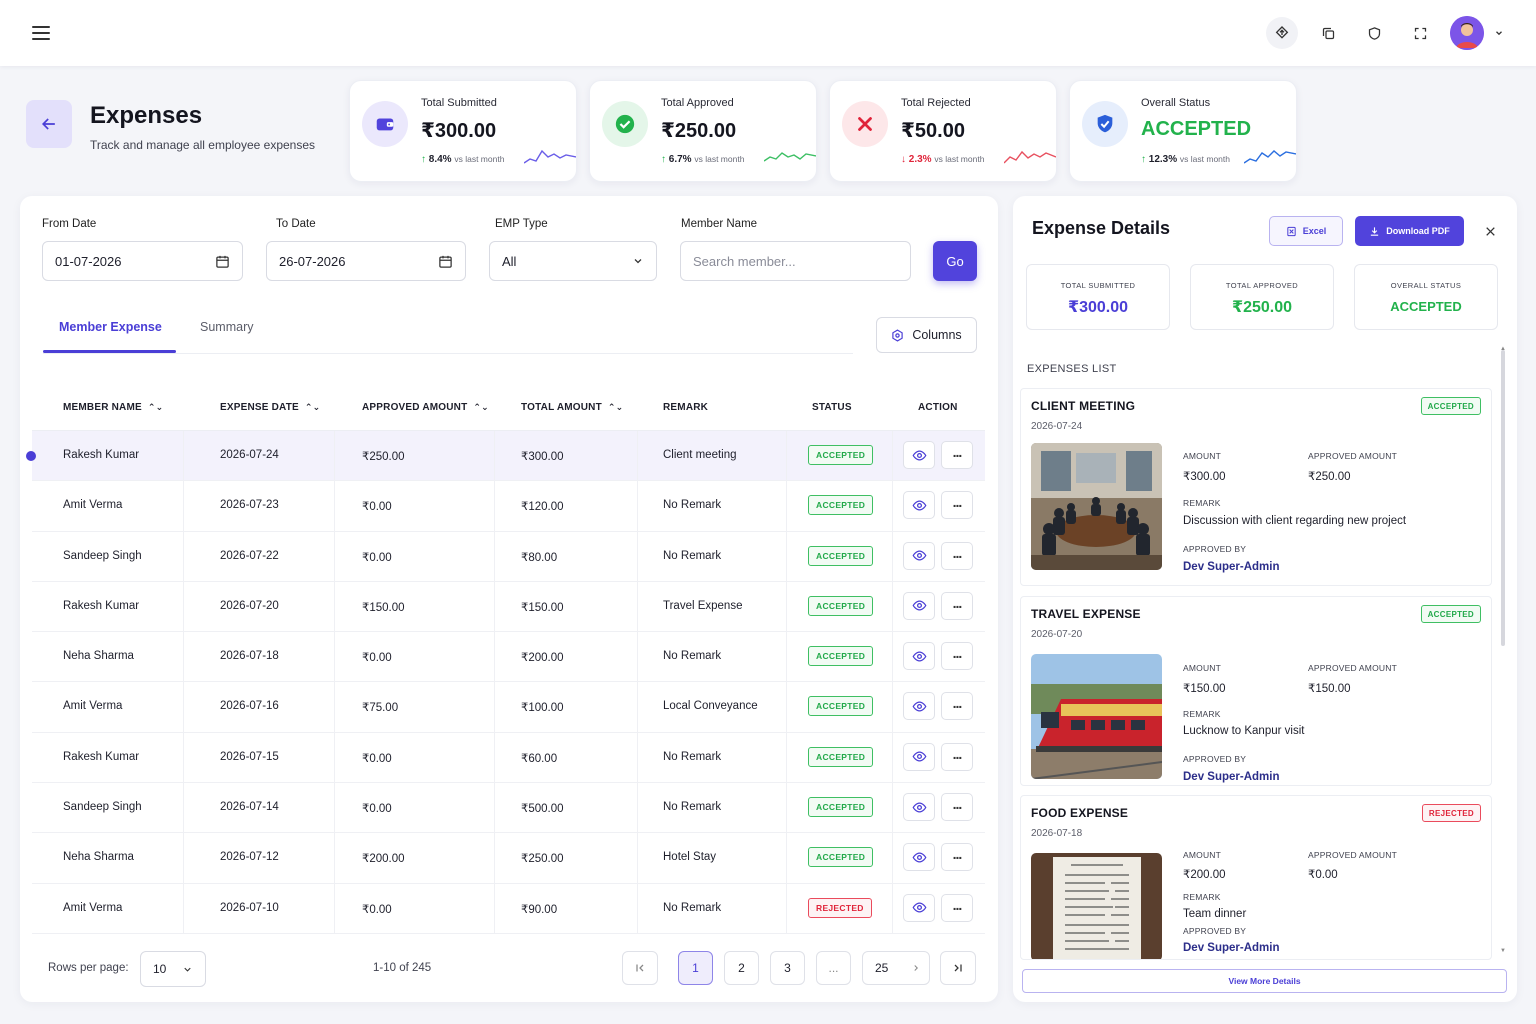 The image size is (1536, 1024). Describe the element at coordinates (142, 261) in the screenshot. I see `from-date-field: 01-07-2026` at that location.